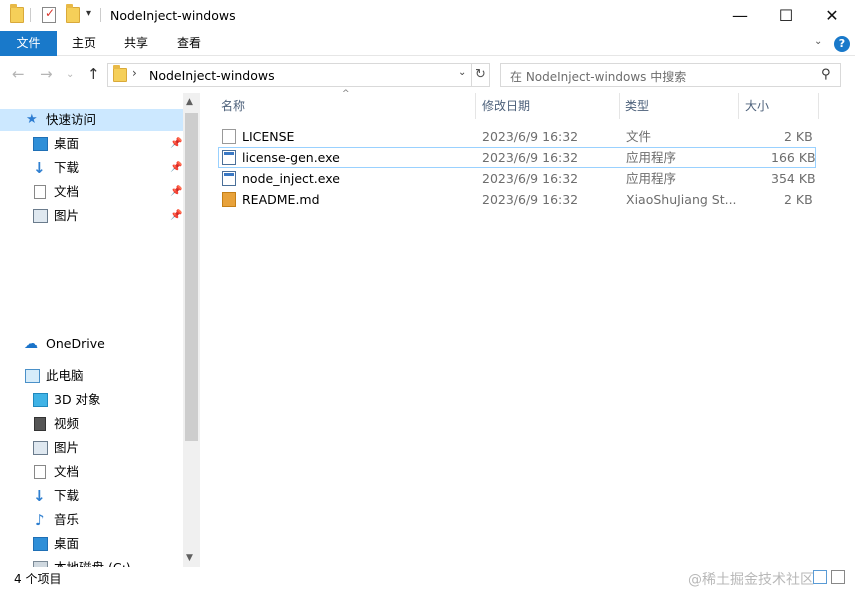 The height and width of the screenshot is (590, 855). What do you see at coordinates (427, 15) in the screenshot?
I see `title-bar: ✓ ▾ NodeInject-windows — ☐ ✕` at bounding box center [427, 15].